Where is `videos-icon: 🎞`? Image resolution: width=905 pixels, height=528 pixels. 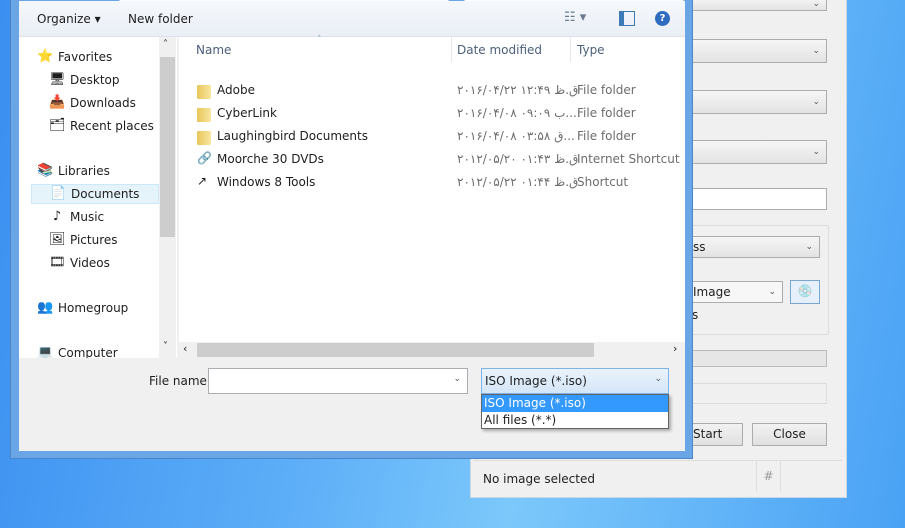 videos-icon: 🎞 is located at coordinates (57, 262).